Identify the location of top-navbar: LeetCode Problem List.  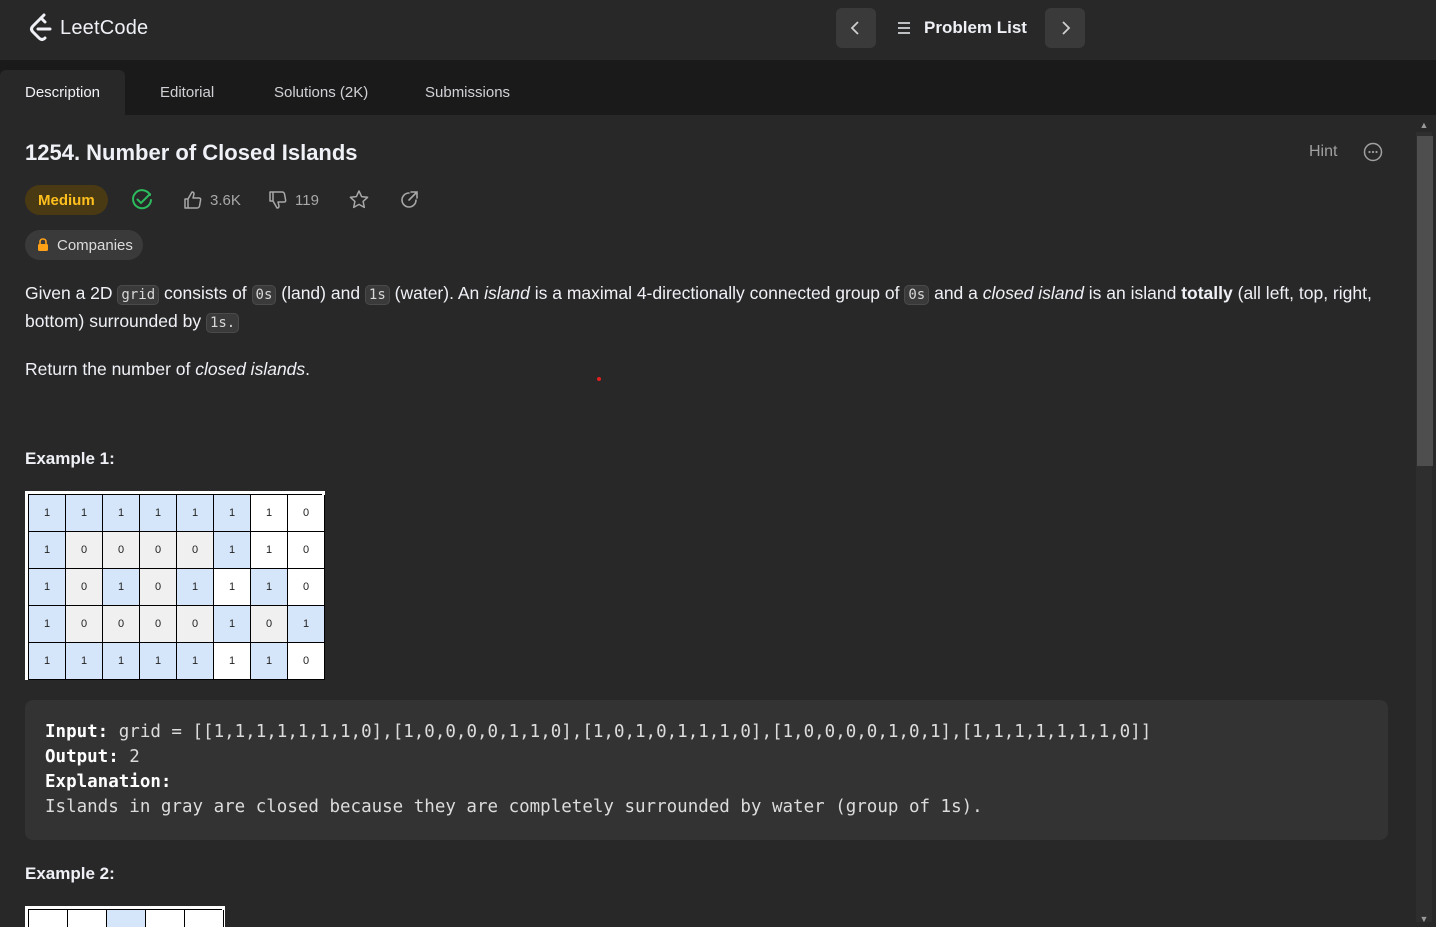
(718, 30).